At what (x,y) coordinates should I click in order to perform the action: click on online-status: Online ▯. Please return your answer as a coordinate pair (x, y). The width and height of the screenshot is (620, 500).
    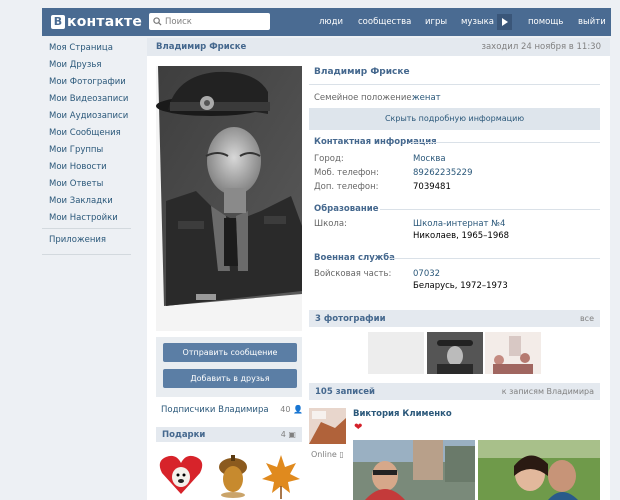
    Looking at the image, I should click on (327, 454).